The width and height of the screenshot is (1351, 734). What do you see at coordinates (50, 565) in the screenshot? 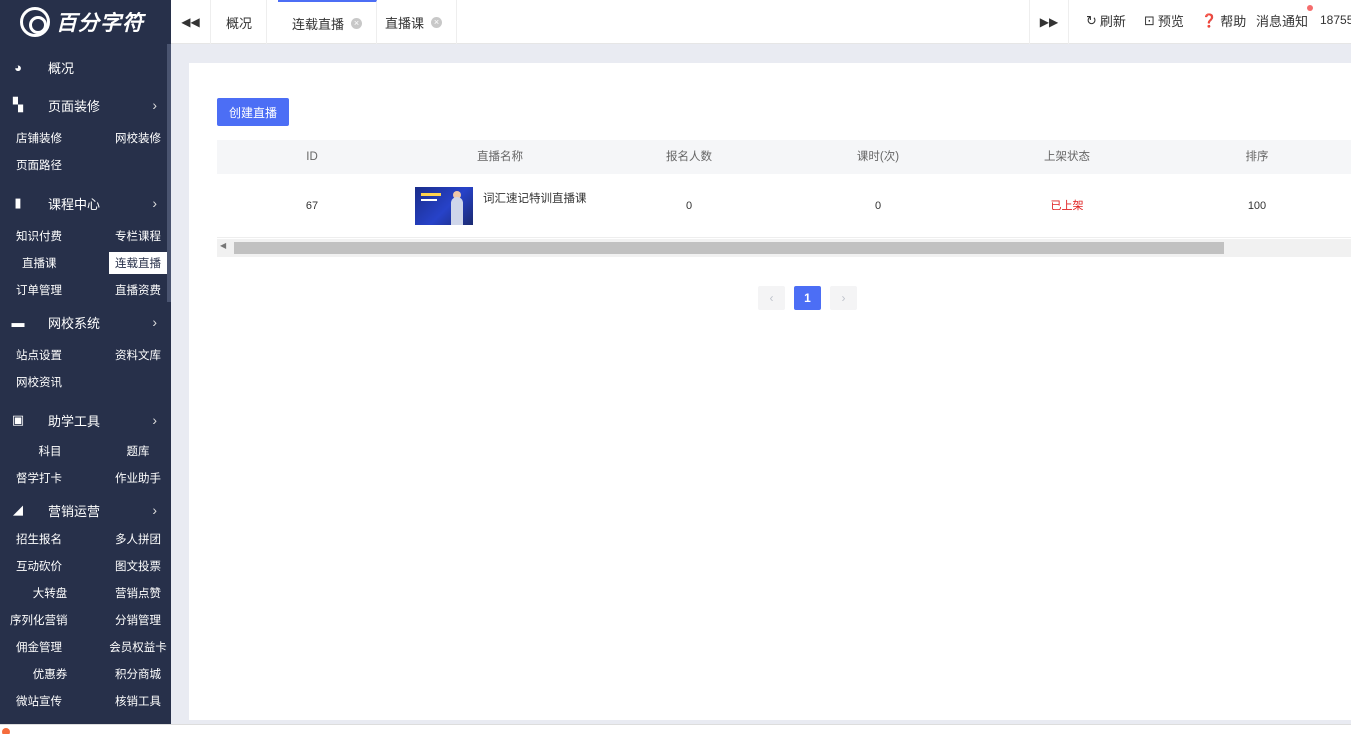
I see `sidebar-item-bargain: 互动砍价` at bounding box center [50, 565].